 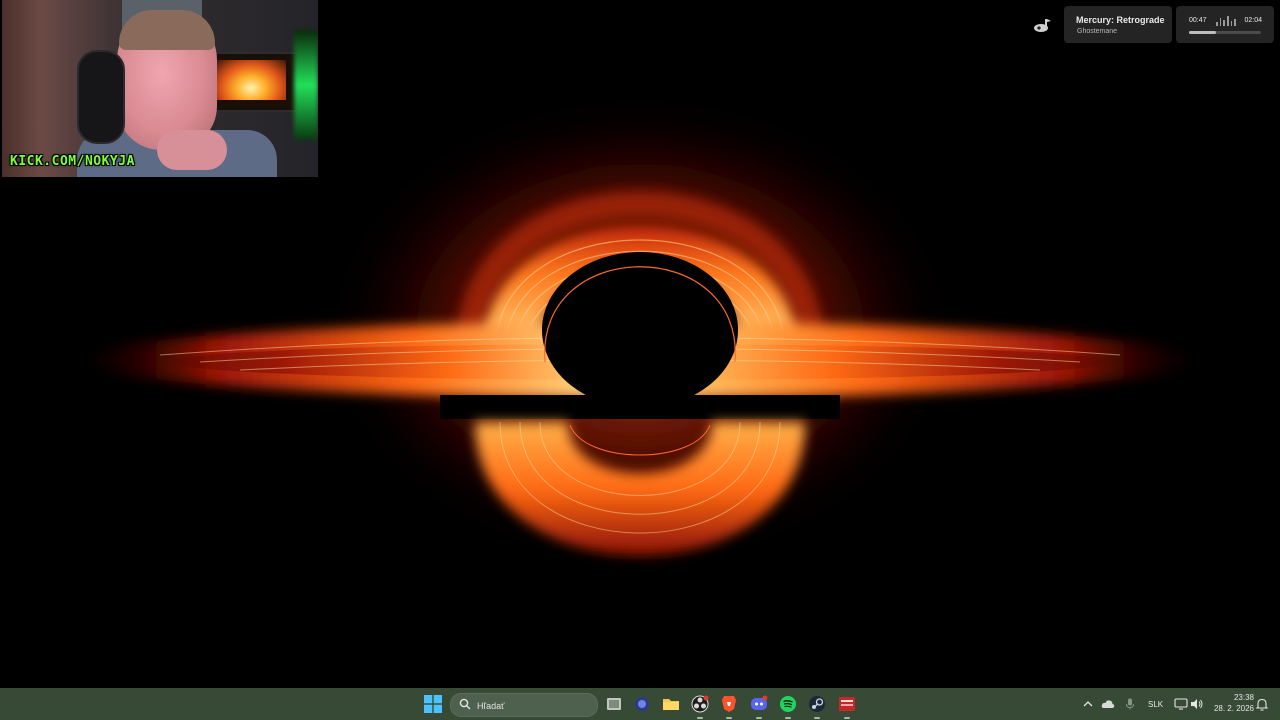 I want to click on task-view-icon, so click(x=614, y=704).